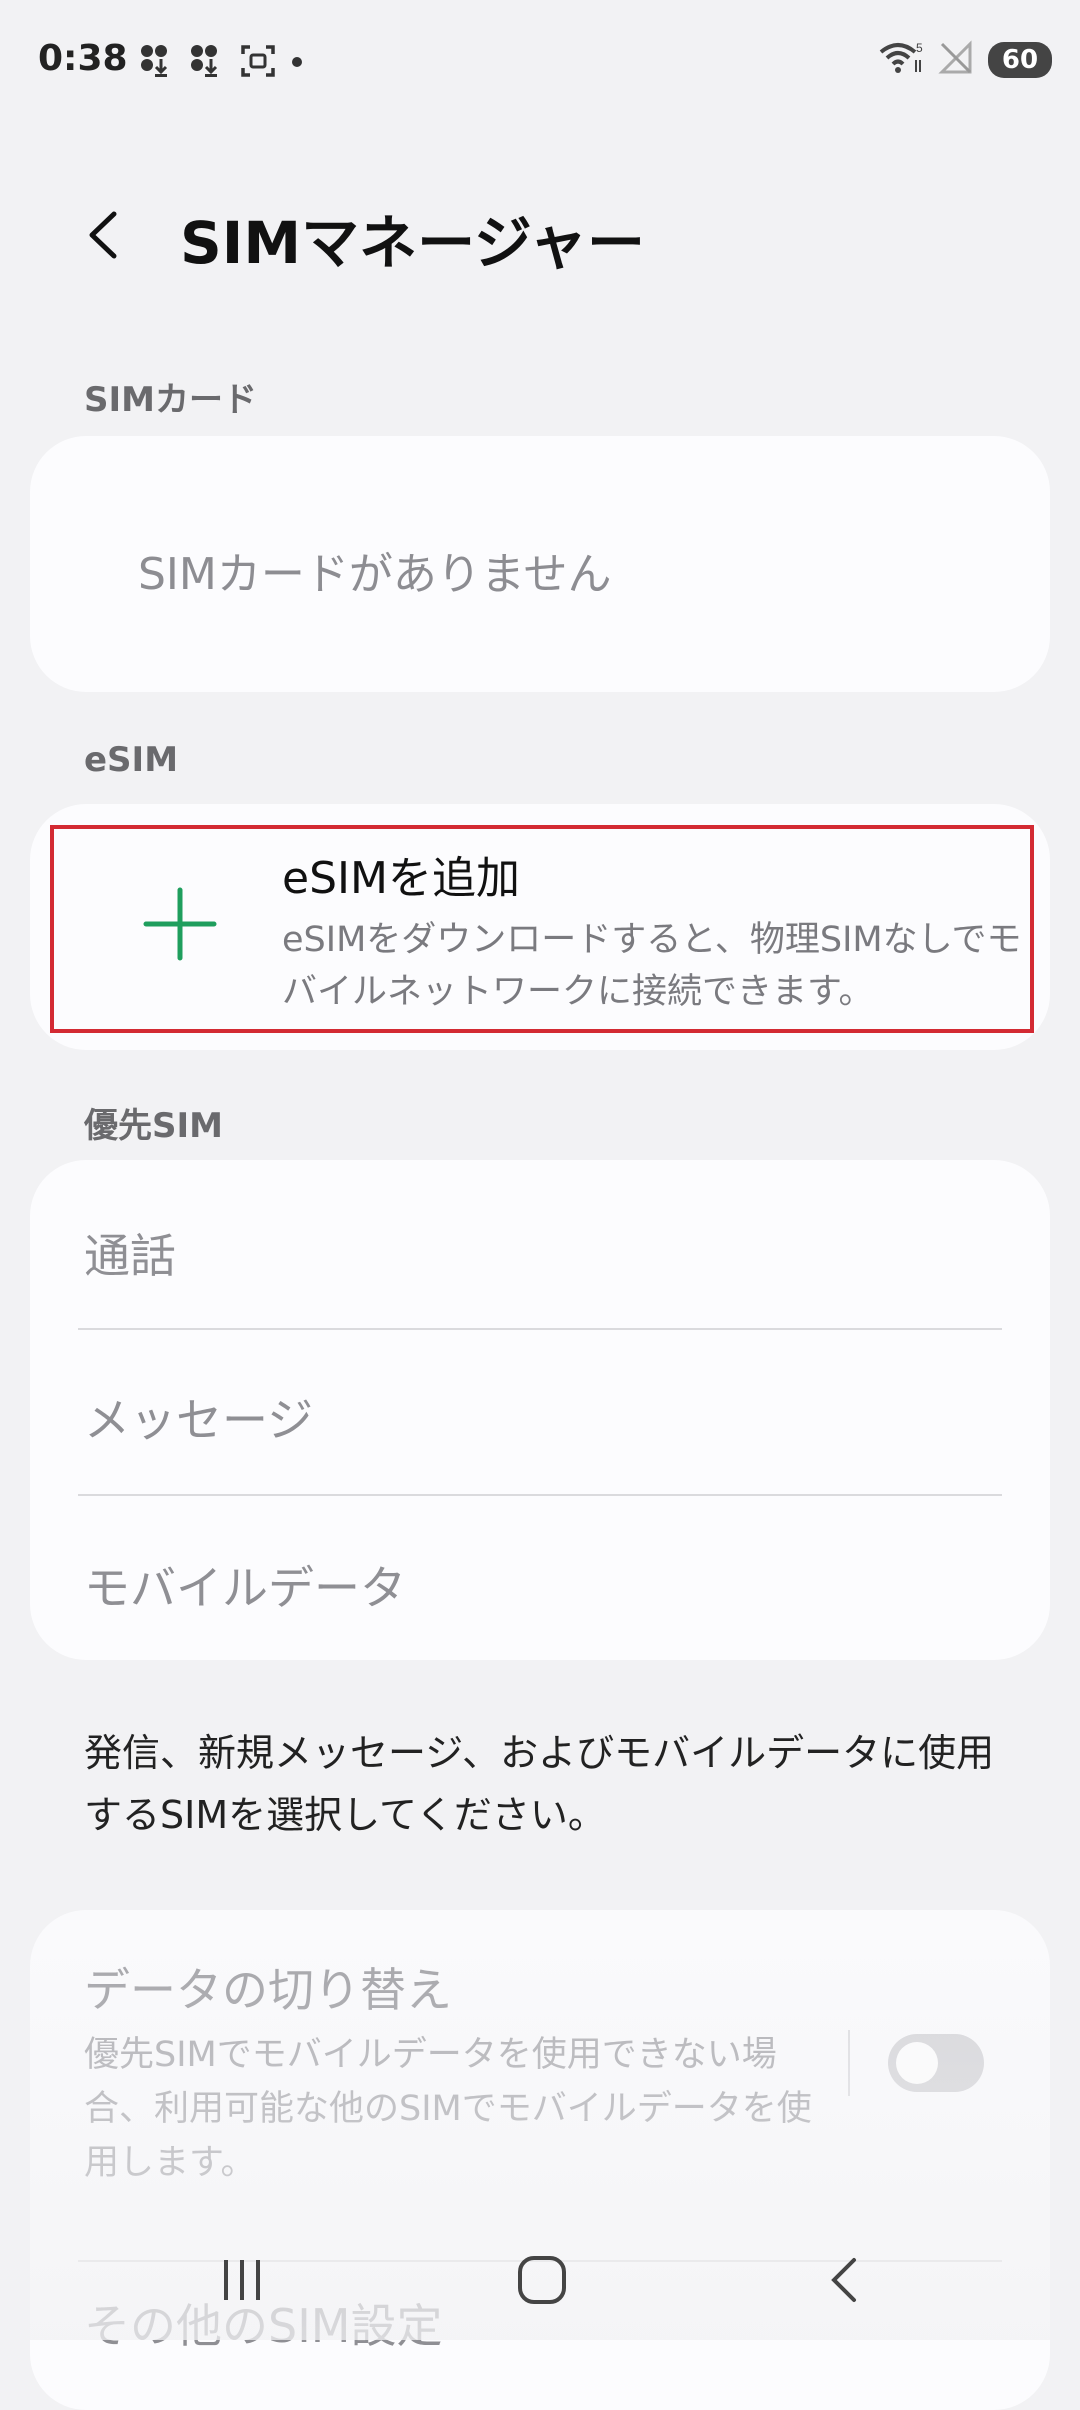  What do you see at coordinates (198, 1417) in the screenshot?
I see `messages-item: メッセージ` at bounding box center [198, 1417].